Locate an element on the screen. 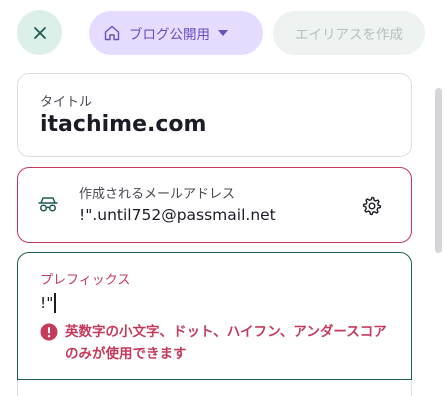 The image size is (445, 396). email-settings-button is located at coordinates (372, 206).